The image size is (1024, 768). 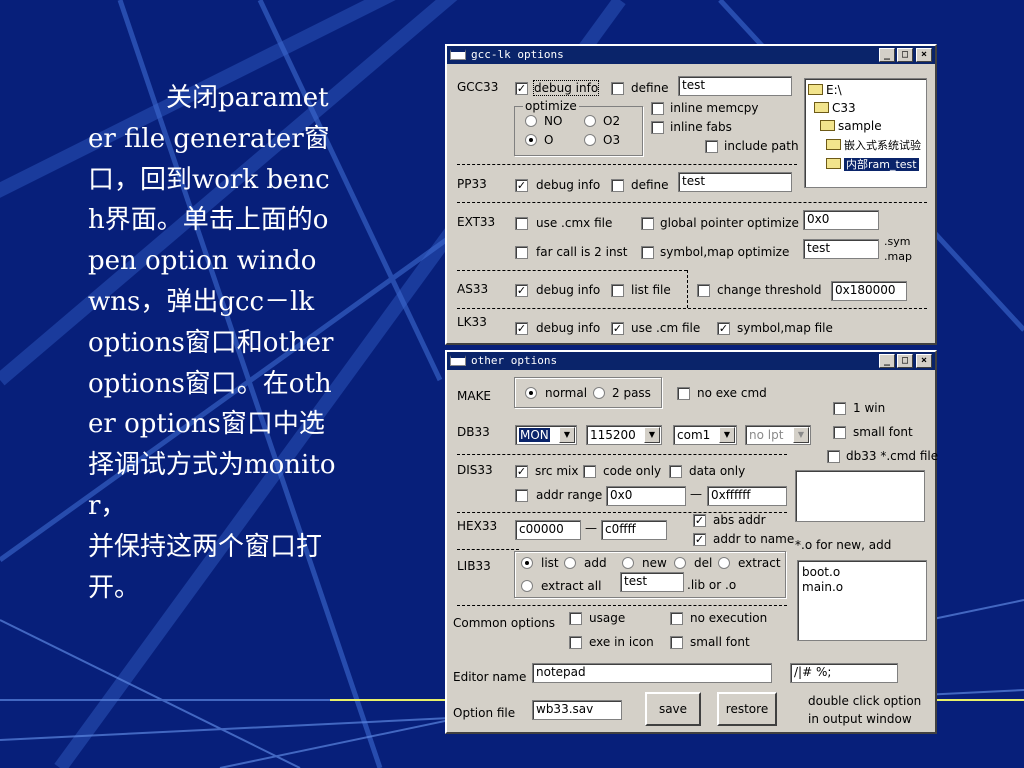 What do you see at coordinates (892, 456) in the screenshot?
I see `db33-cmd-file-label: db33 *.cmd file` at bounding box center [892, 456].